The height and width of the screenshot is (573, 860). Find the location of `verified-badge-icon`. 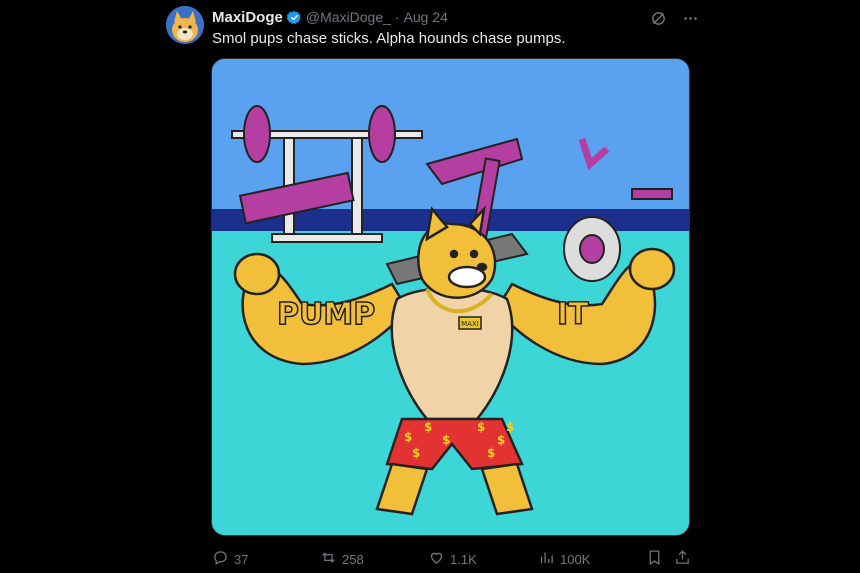

verified-badge-icon is located at coordinates (294, 17).